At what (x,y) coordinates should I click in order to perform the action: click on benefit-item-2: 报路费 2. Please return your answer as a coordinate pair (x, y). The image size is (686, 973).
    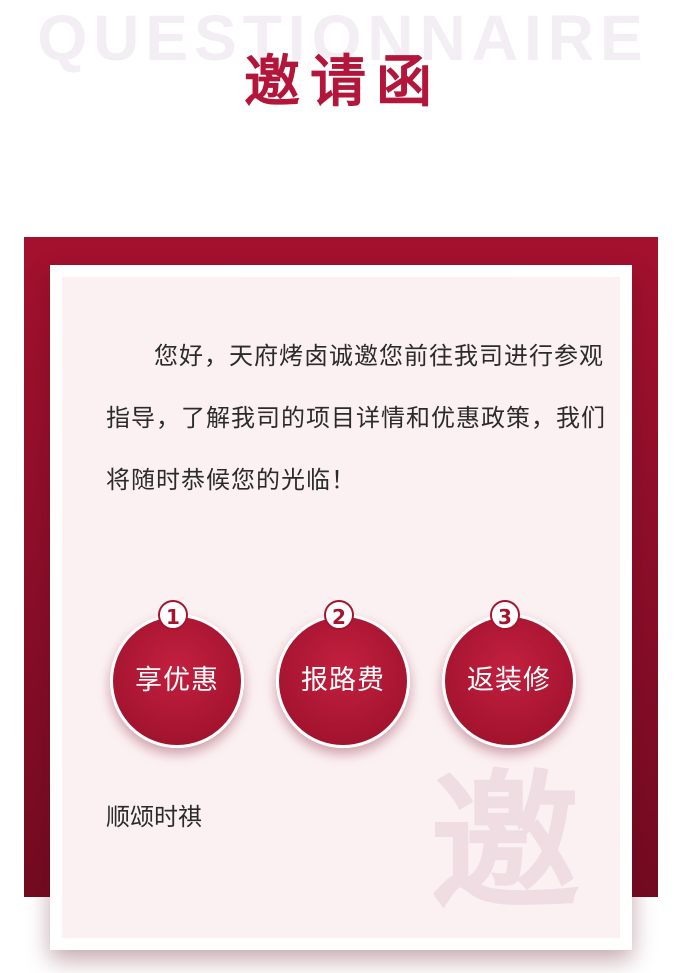
    Looking at the image, I should click on (346, 674).